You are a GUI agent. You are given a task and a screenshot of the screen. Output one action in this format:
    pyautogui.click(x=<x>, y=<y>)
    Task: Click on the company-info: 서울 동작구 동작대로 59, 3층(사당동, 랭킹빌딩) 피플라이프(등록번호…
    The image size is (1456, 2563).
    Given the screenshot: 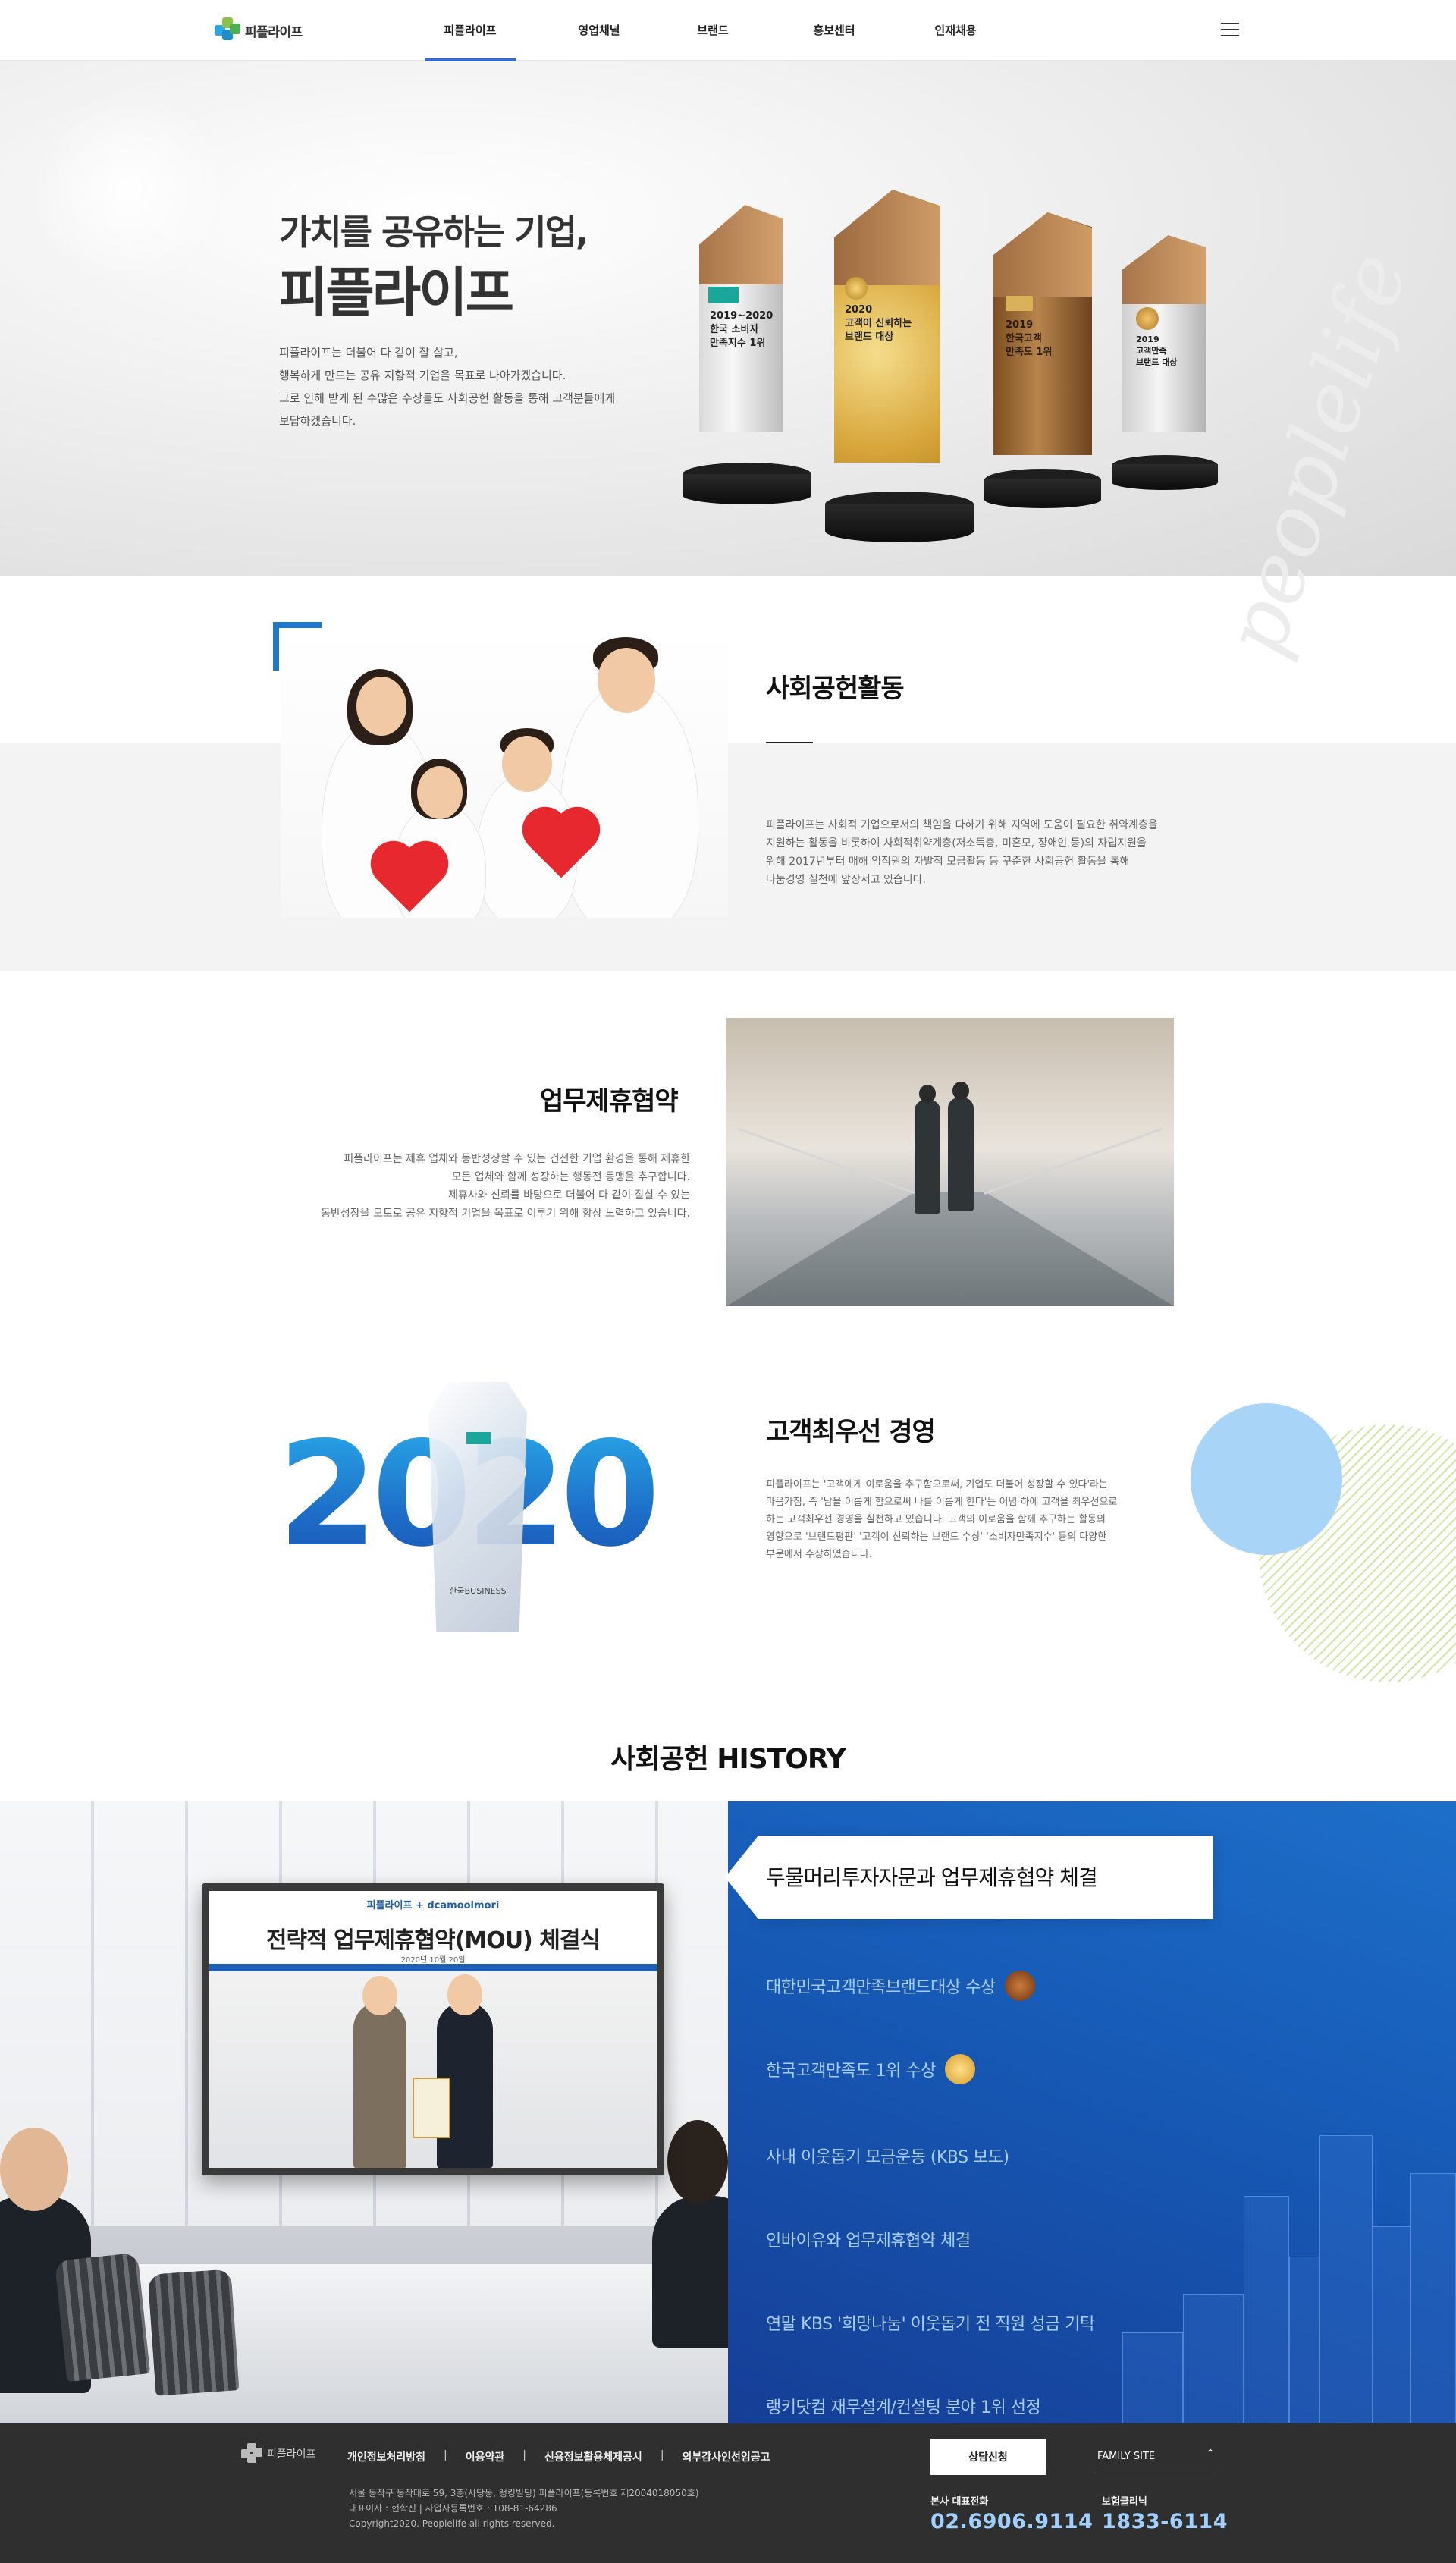 What is the action you would take?
    pyautogui.click(x=524, y=2508)
    